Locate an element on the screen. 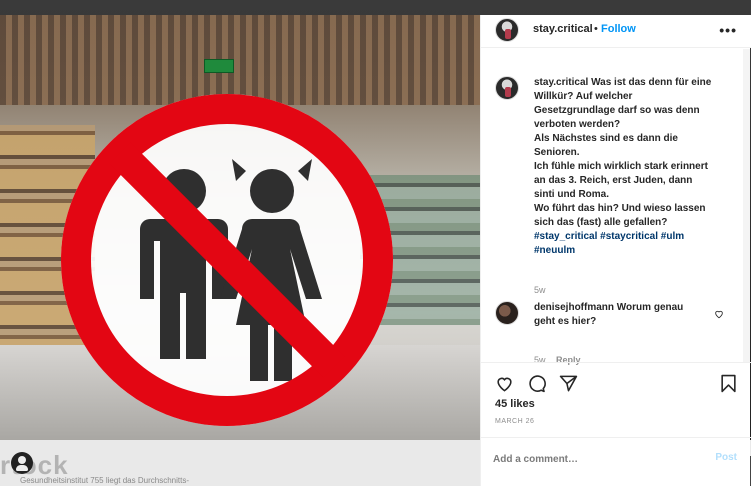 This screenshot has width=751, height=486. hashtag-link: #staycritical is located at coordinates (629, 236).